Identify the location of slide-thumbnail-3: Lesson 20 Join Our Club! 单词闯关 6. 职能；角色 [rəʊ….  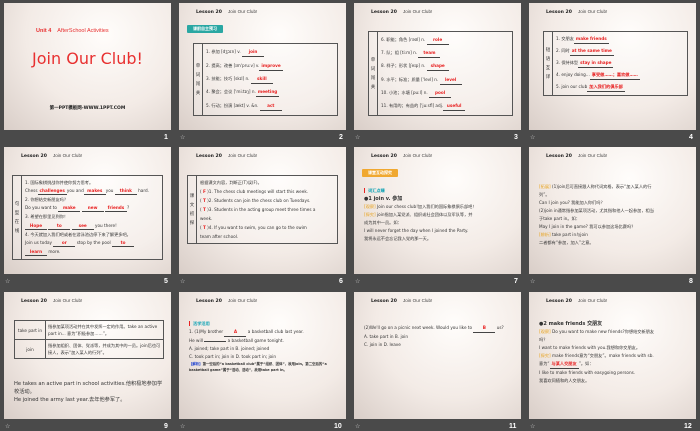
(437, 66).